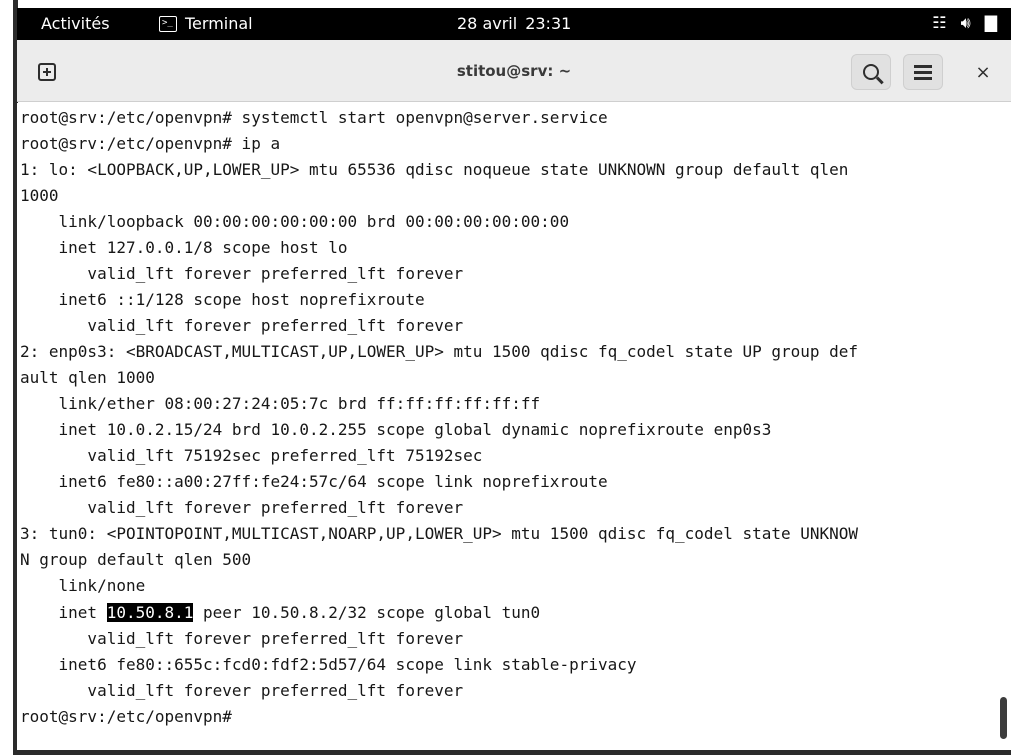 This screenshot has width=1011, height=755. Describe the element at coordinates (39, 195) in the screenshot. I see `terminal-line: 1000` at that location.